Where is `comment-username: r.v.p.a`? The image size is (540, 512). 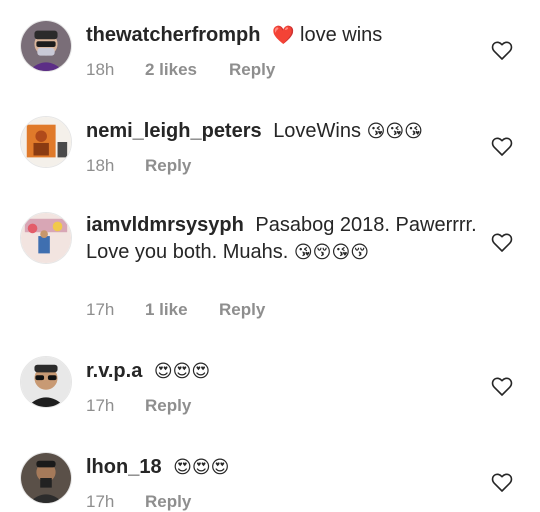 comment-username: r.v.p.a is located at coordinates (114, 371).